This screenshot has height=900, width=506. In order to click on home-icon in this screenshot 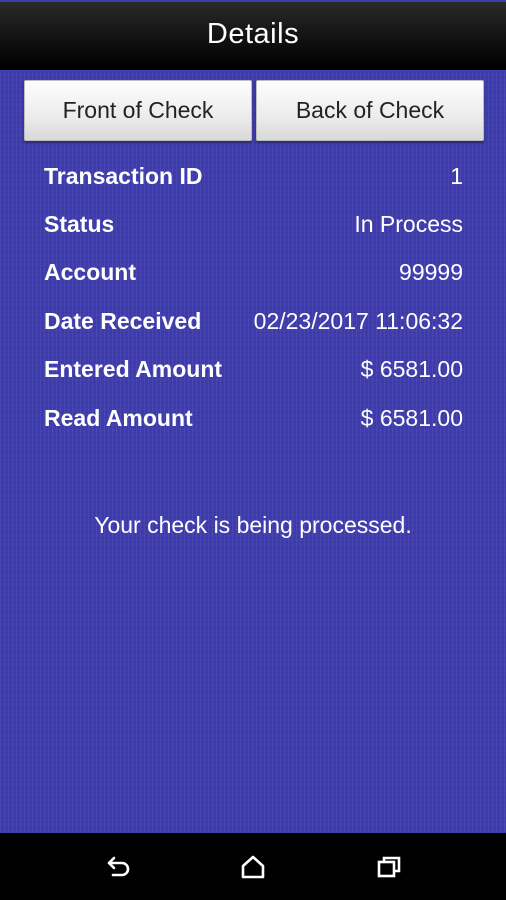, I will do `click(253, 867)`.